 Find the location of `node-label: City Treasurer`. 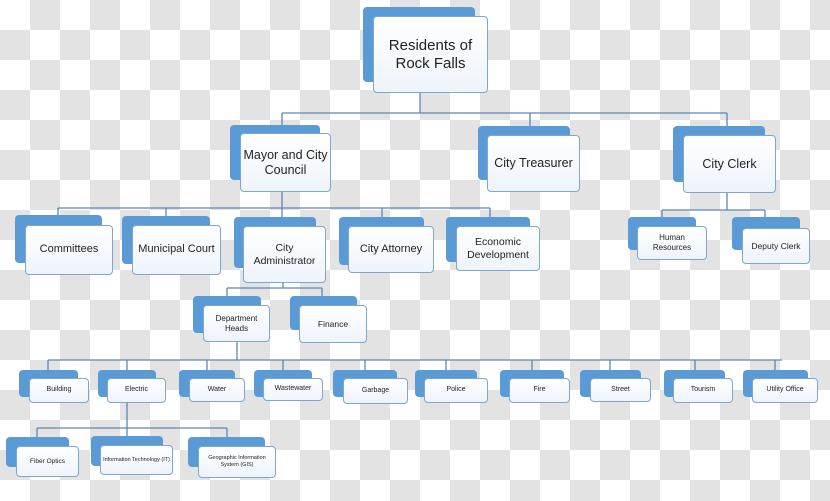

node-label: City Treasurer is located at coordinates (533, 163).